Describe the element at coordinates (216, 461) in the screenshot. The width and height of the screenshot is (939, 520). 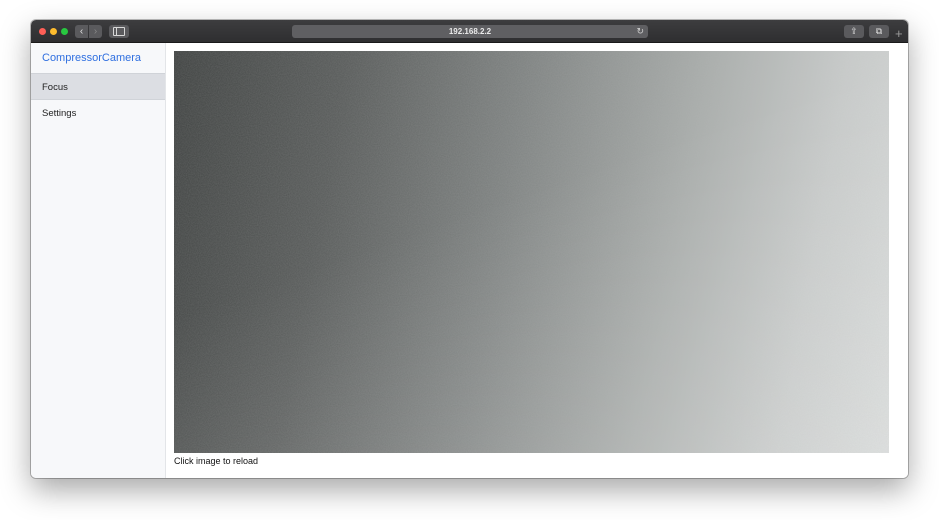
I see `reload-caption: Click image to reload` at that location.